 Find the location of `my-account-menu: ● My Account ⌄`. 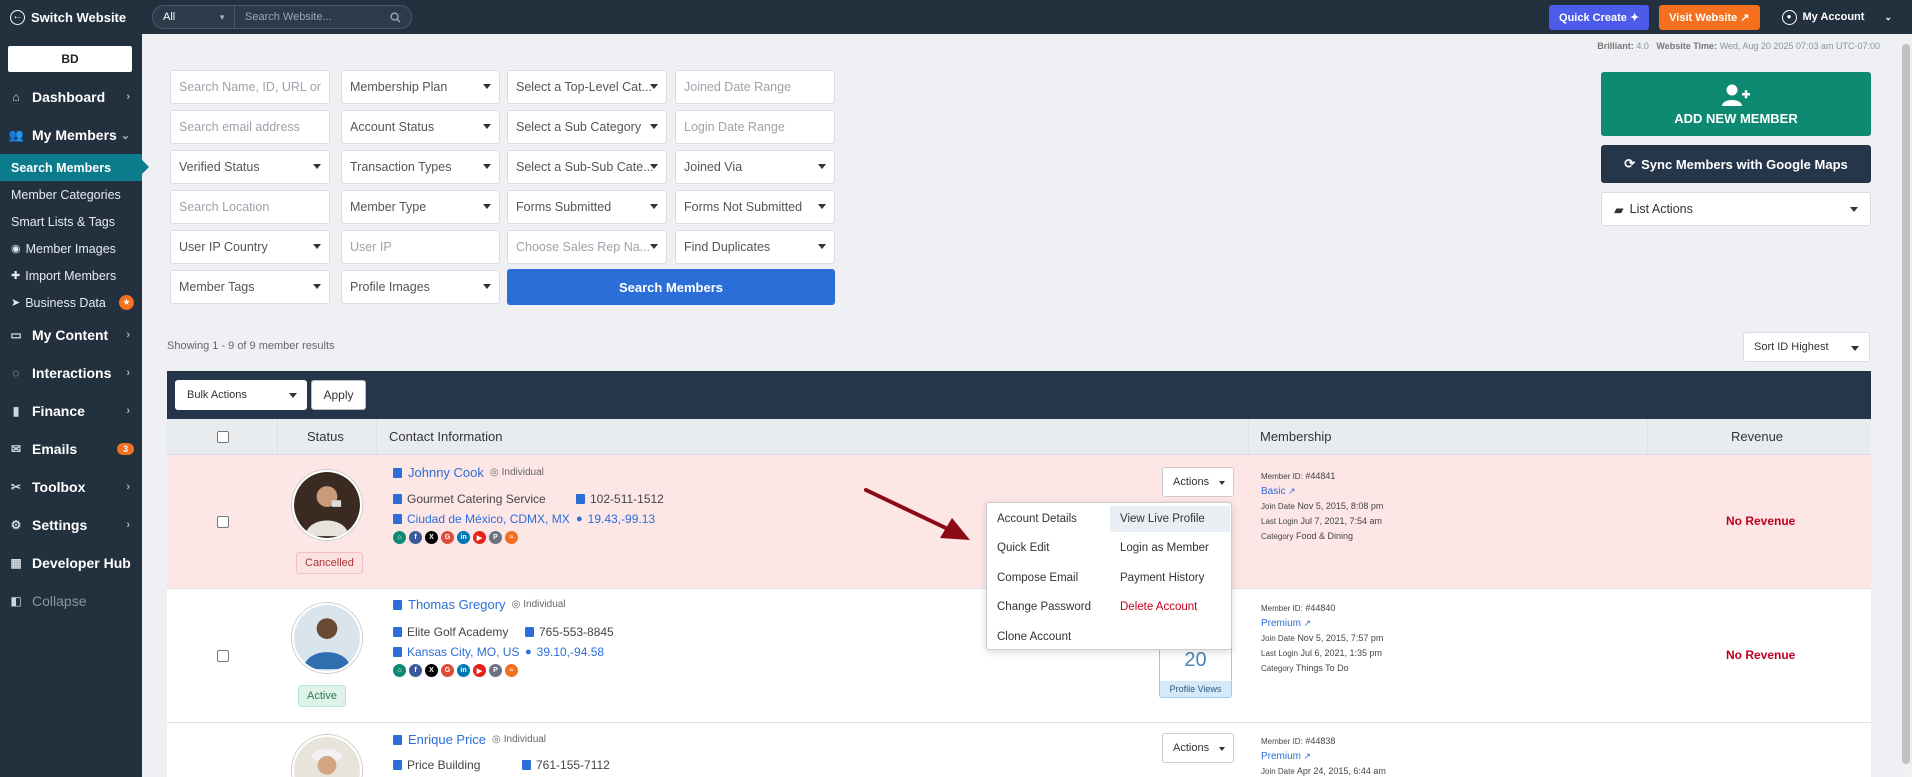

my-account-menu: ● My Account ⌄ is located at coordinates (1836, 17).